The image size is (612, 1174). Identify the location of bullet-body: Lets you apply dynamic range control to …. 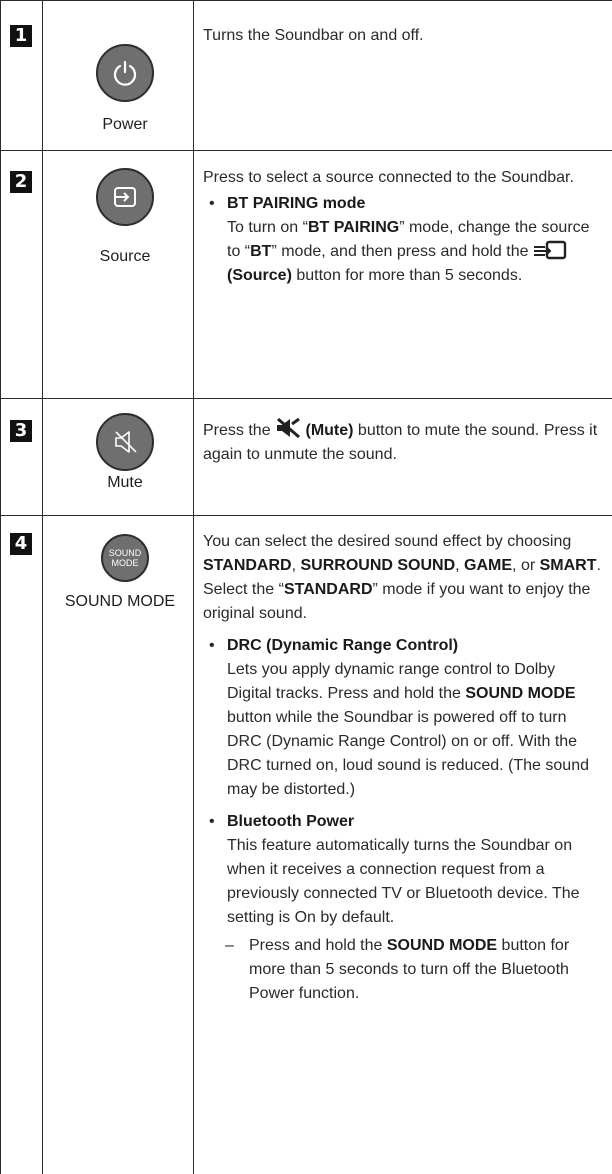
(403, 730).